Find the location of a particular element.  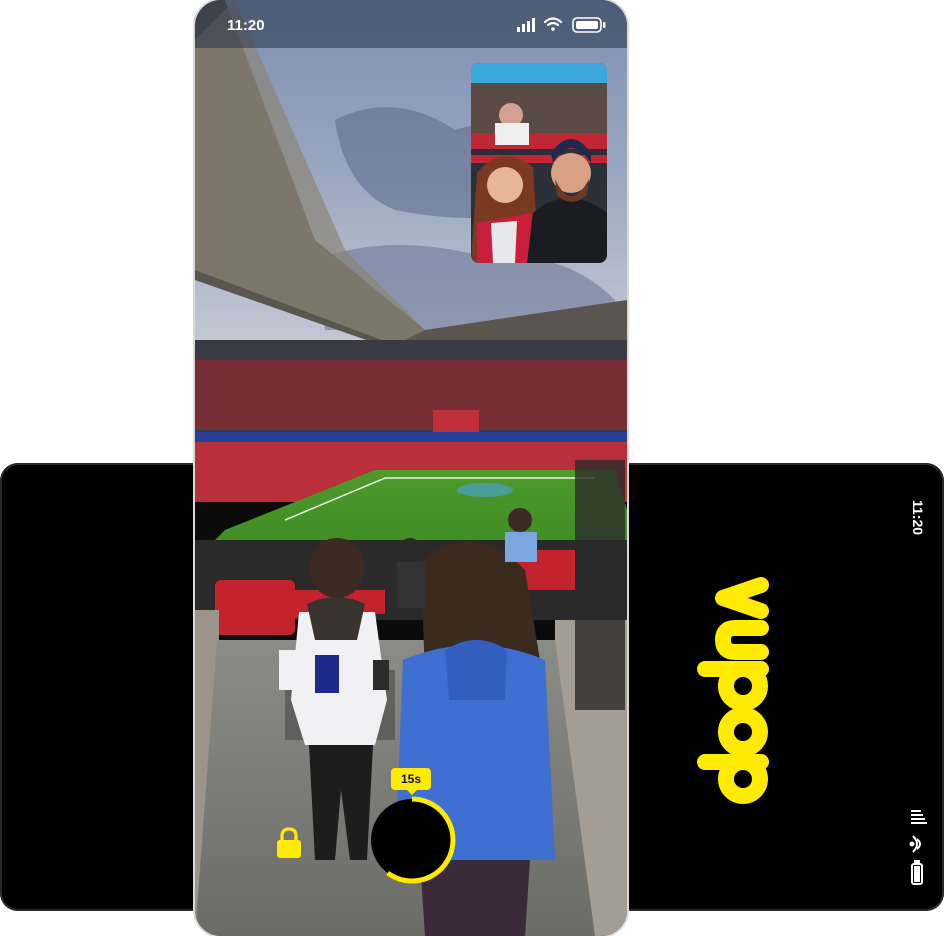

vupop-logo is located at coordinates (733, 690).